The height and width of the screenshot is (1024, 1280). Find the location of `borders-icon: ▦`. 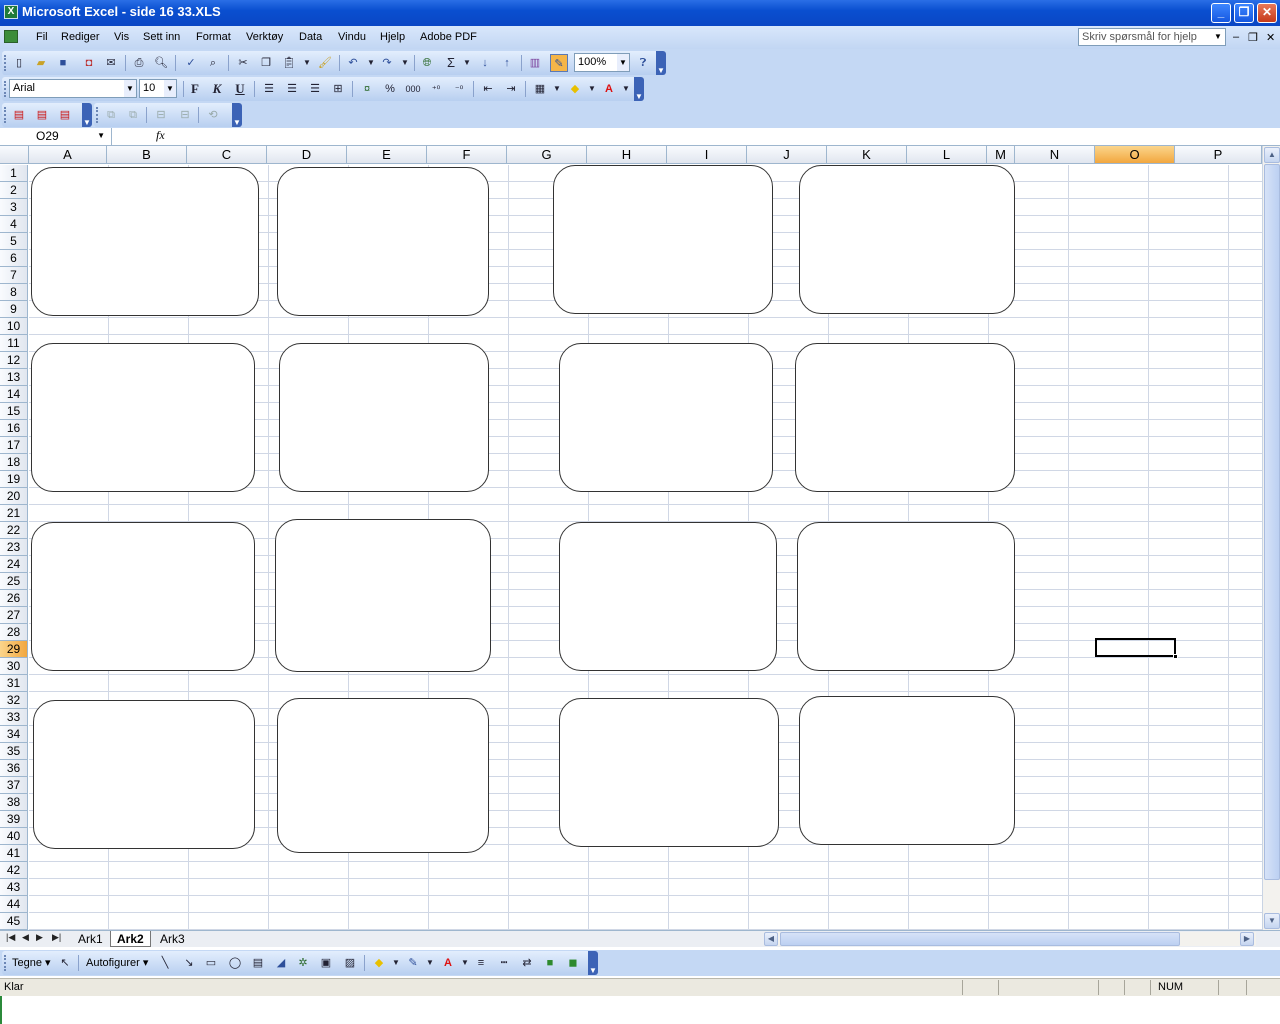

borders-icon: ▦ is located at coordinates (540, 89).